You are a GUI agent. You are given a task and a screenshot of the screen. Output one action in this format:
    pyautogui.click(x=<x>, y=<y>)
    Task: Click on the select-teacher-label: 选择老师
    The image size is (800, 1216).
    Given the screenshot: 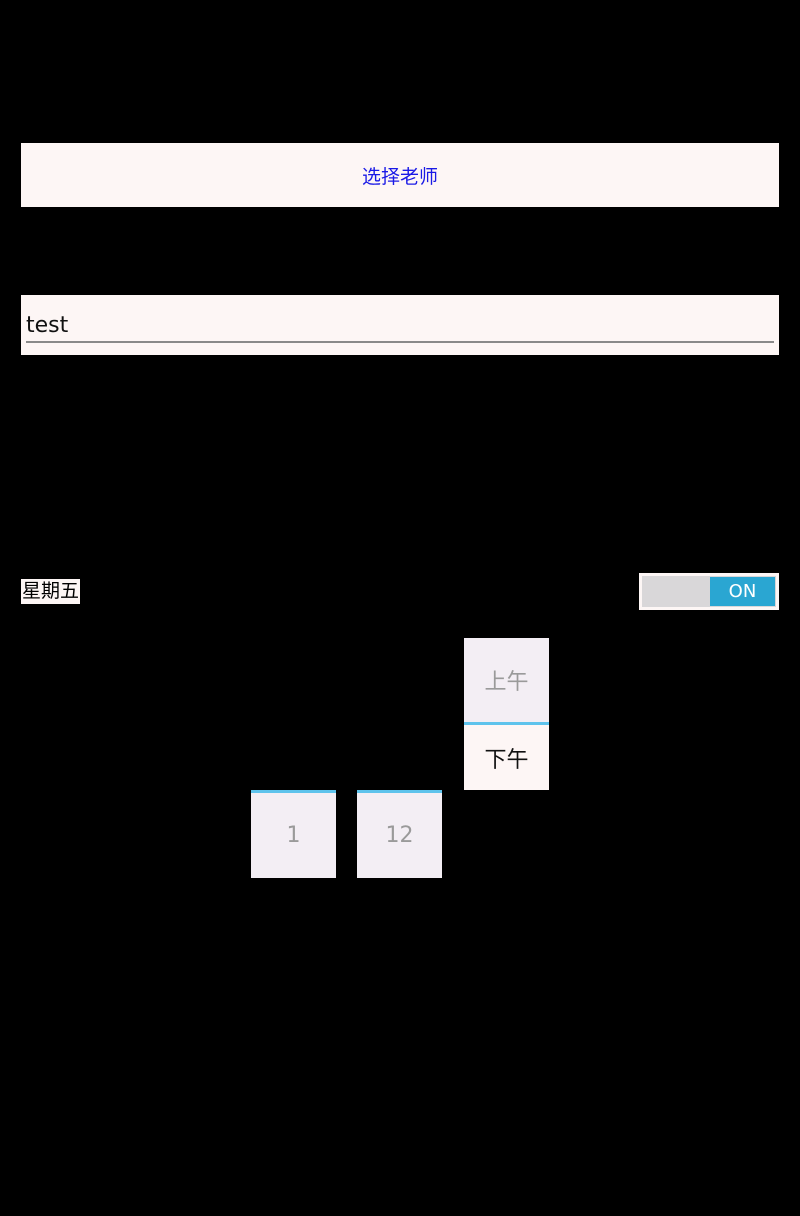 What is the action you would take?
    pyautogui.click(x=399, y=176)
    